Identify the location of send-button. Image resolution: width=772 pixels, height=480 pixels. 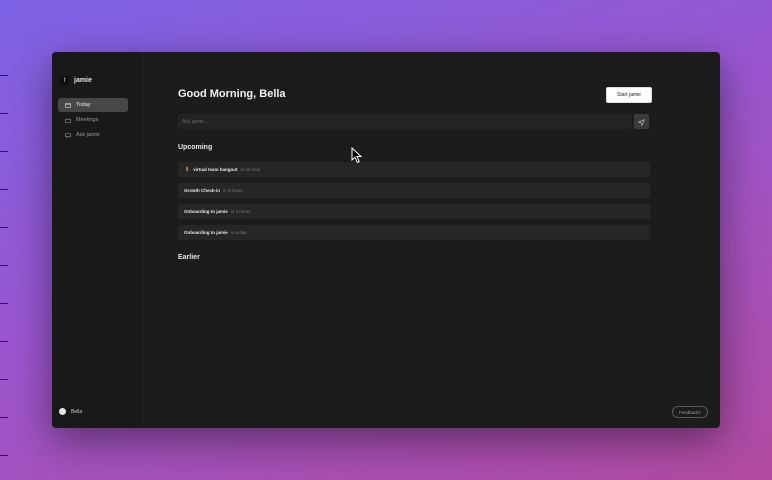
(641, 121).